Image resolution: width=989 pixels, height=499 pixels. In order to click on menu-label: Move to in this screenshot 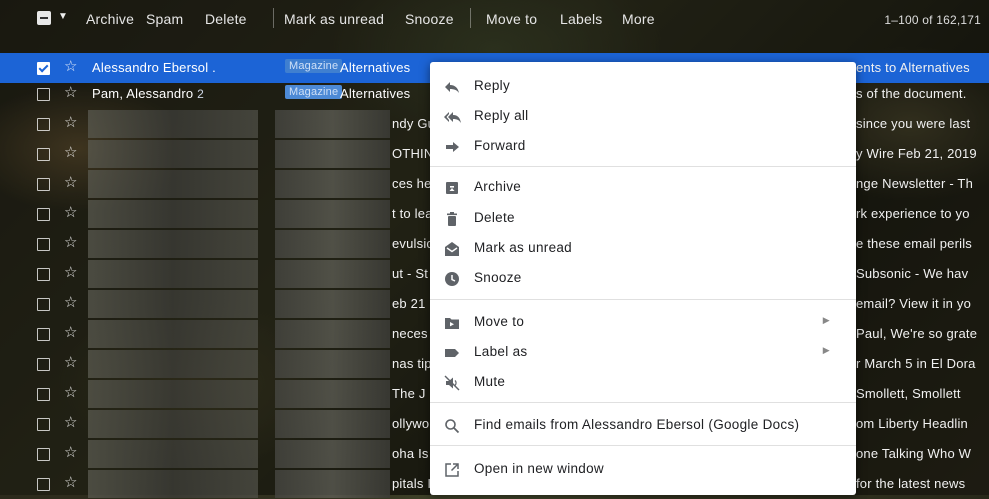, I will do `click(499, 321)`.